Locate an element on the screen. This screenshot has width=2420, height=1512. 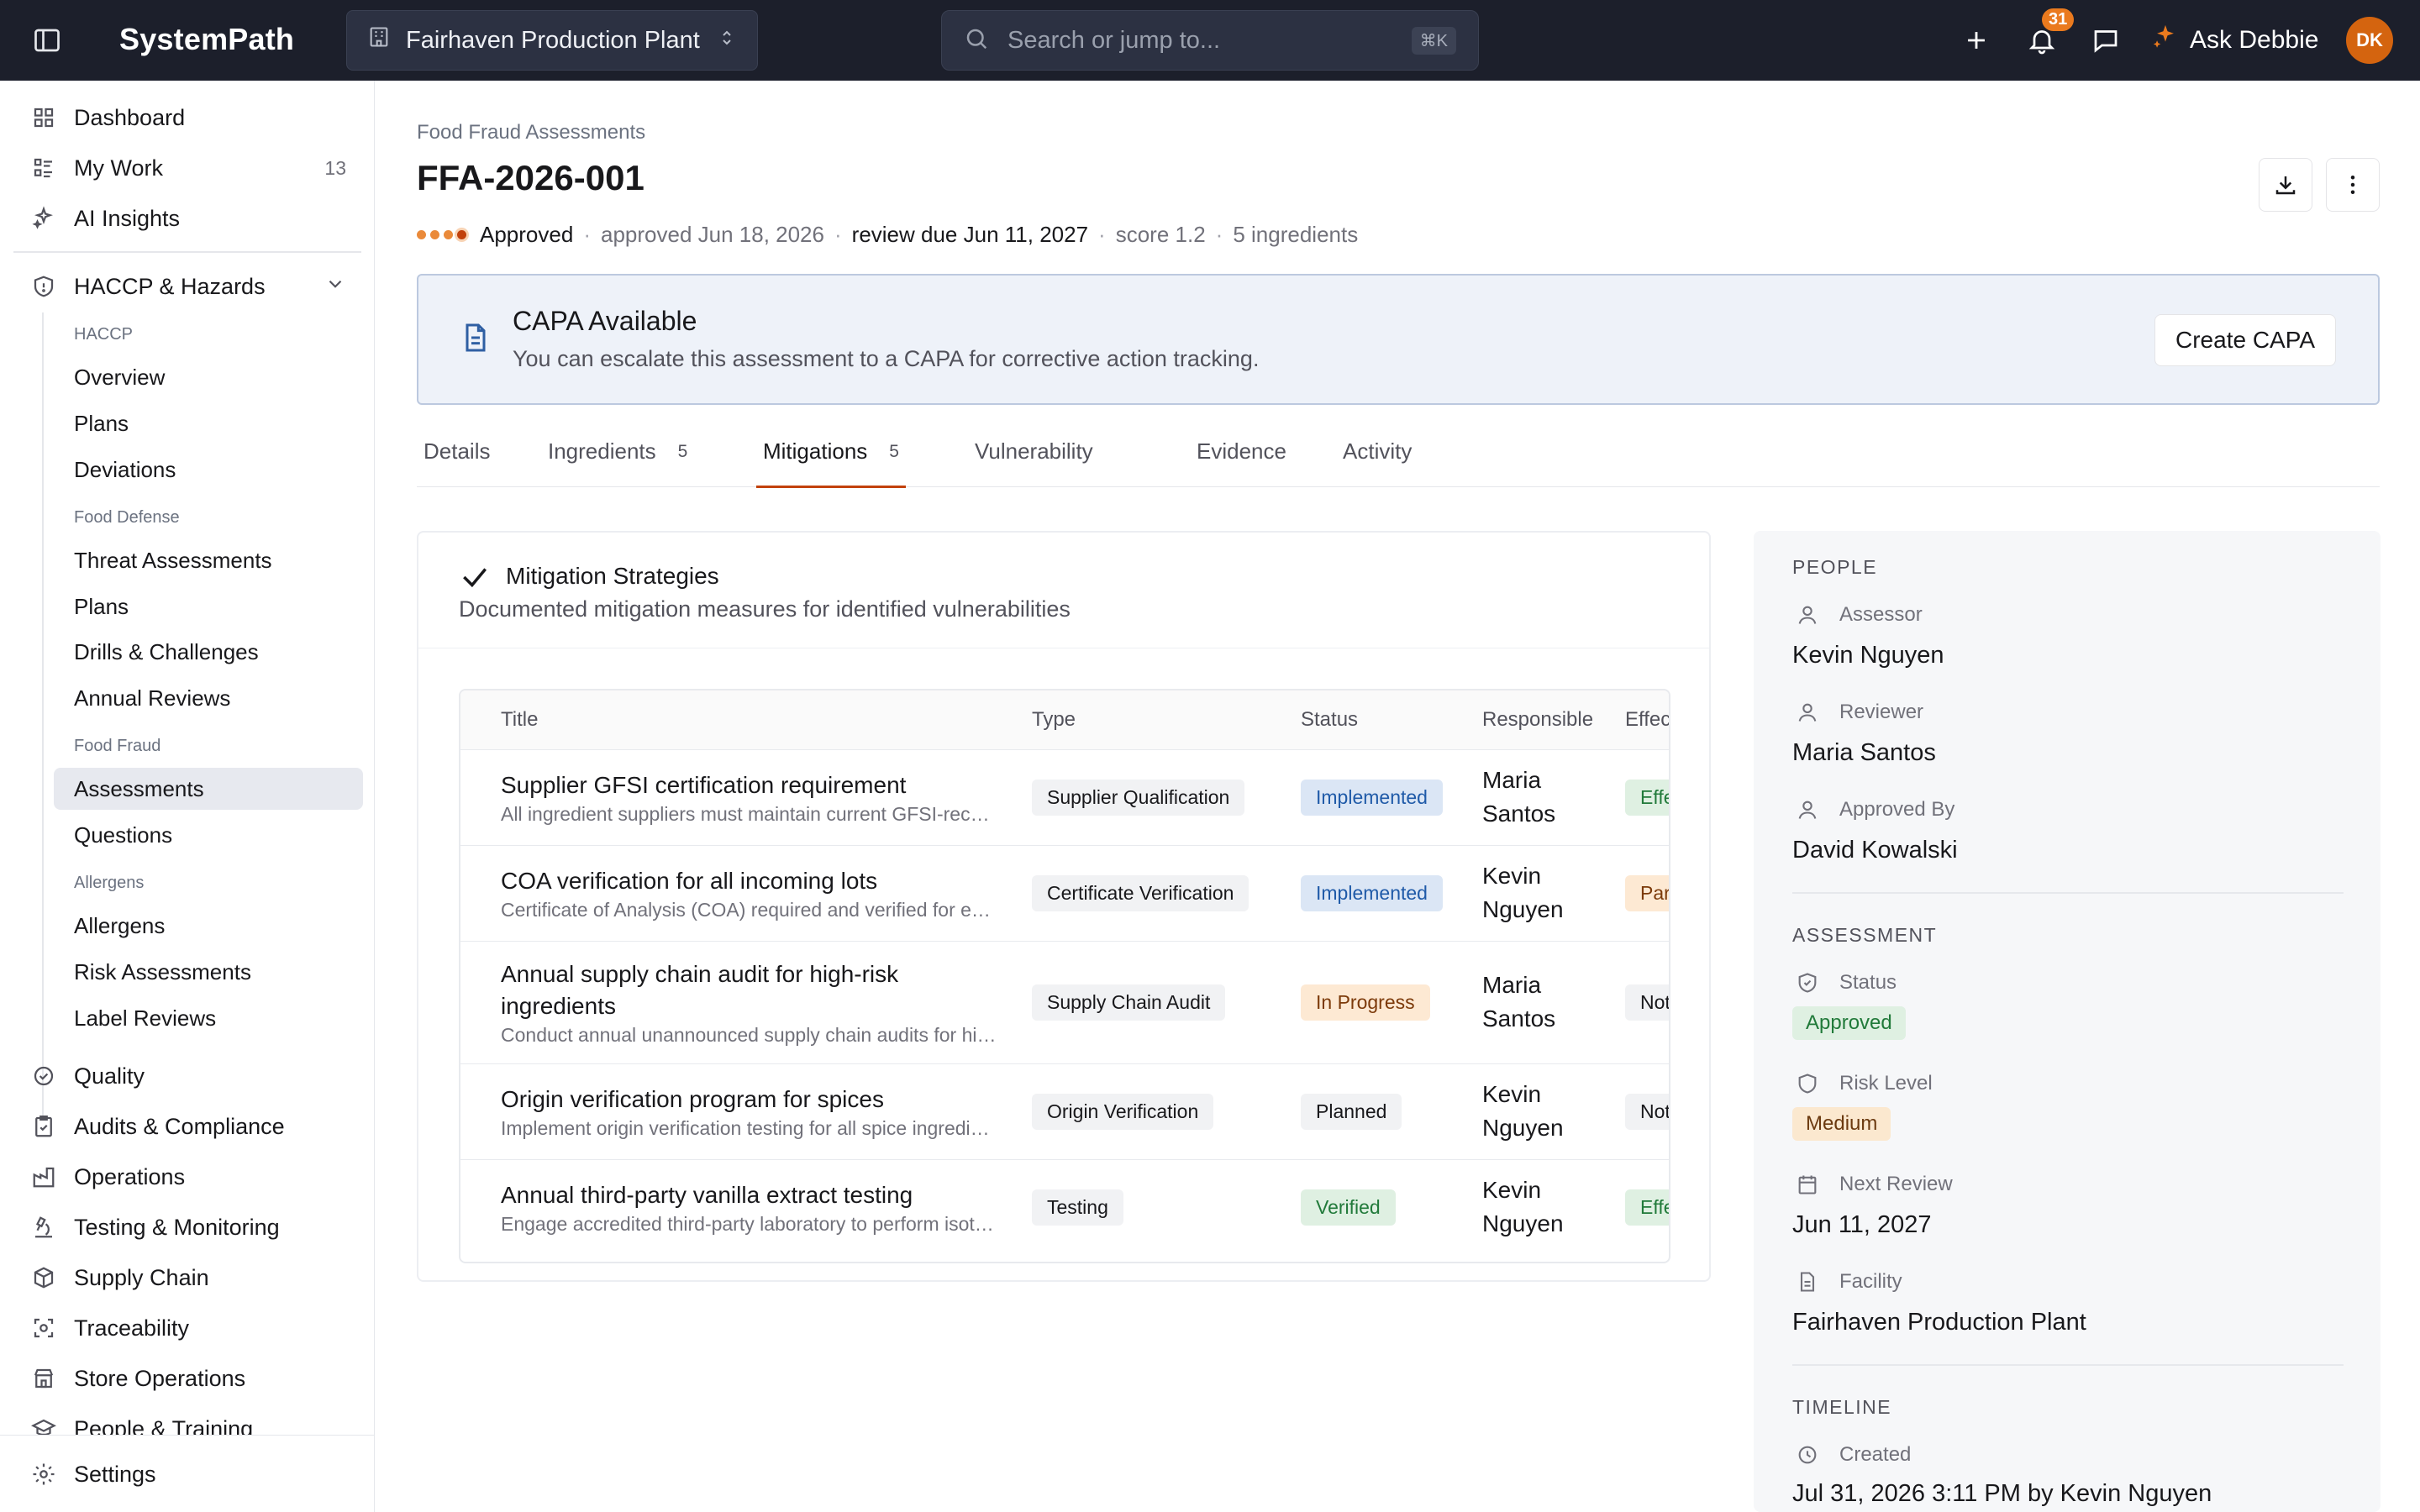
create-capa-button: Create CAPA is located at coordinates (2245, 340).